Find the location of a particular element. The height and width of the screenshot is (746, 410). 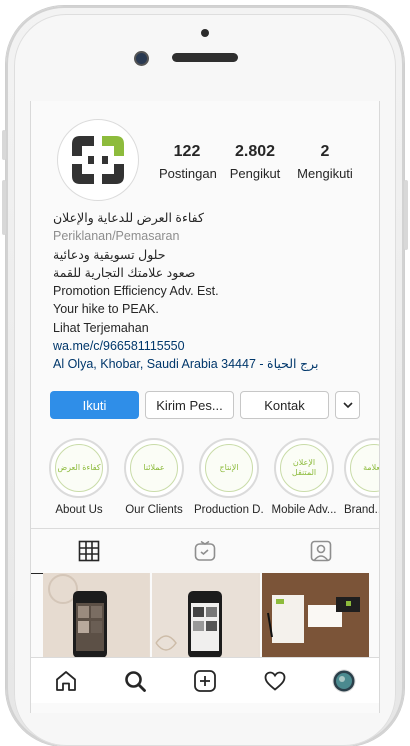

igtv-icon is located at coordinates (205, 550).